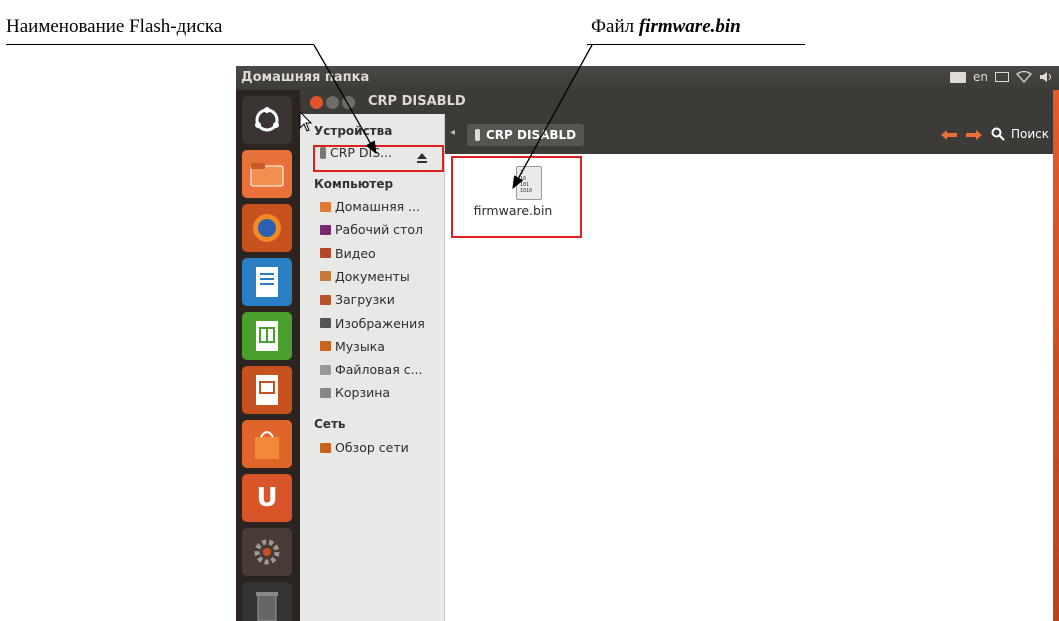 This screenshot has width=1059, height=621. What do you see at coordinates (516, 197) in the screenshot?
I see `firmware-file-highlight` at bounding box center [516, 197].